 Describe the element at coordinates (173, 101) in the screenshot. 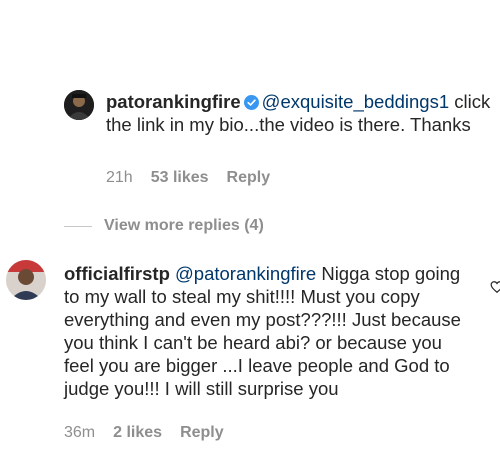

I see `comment-username: patorankingfire` at that location.